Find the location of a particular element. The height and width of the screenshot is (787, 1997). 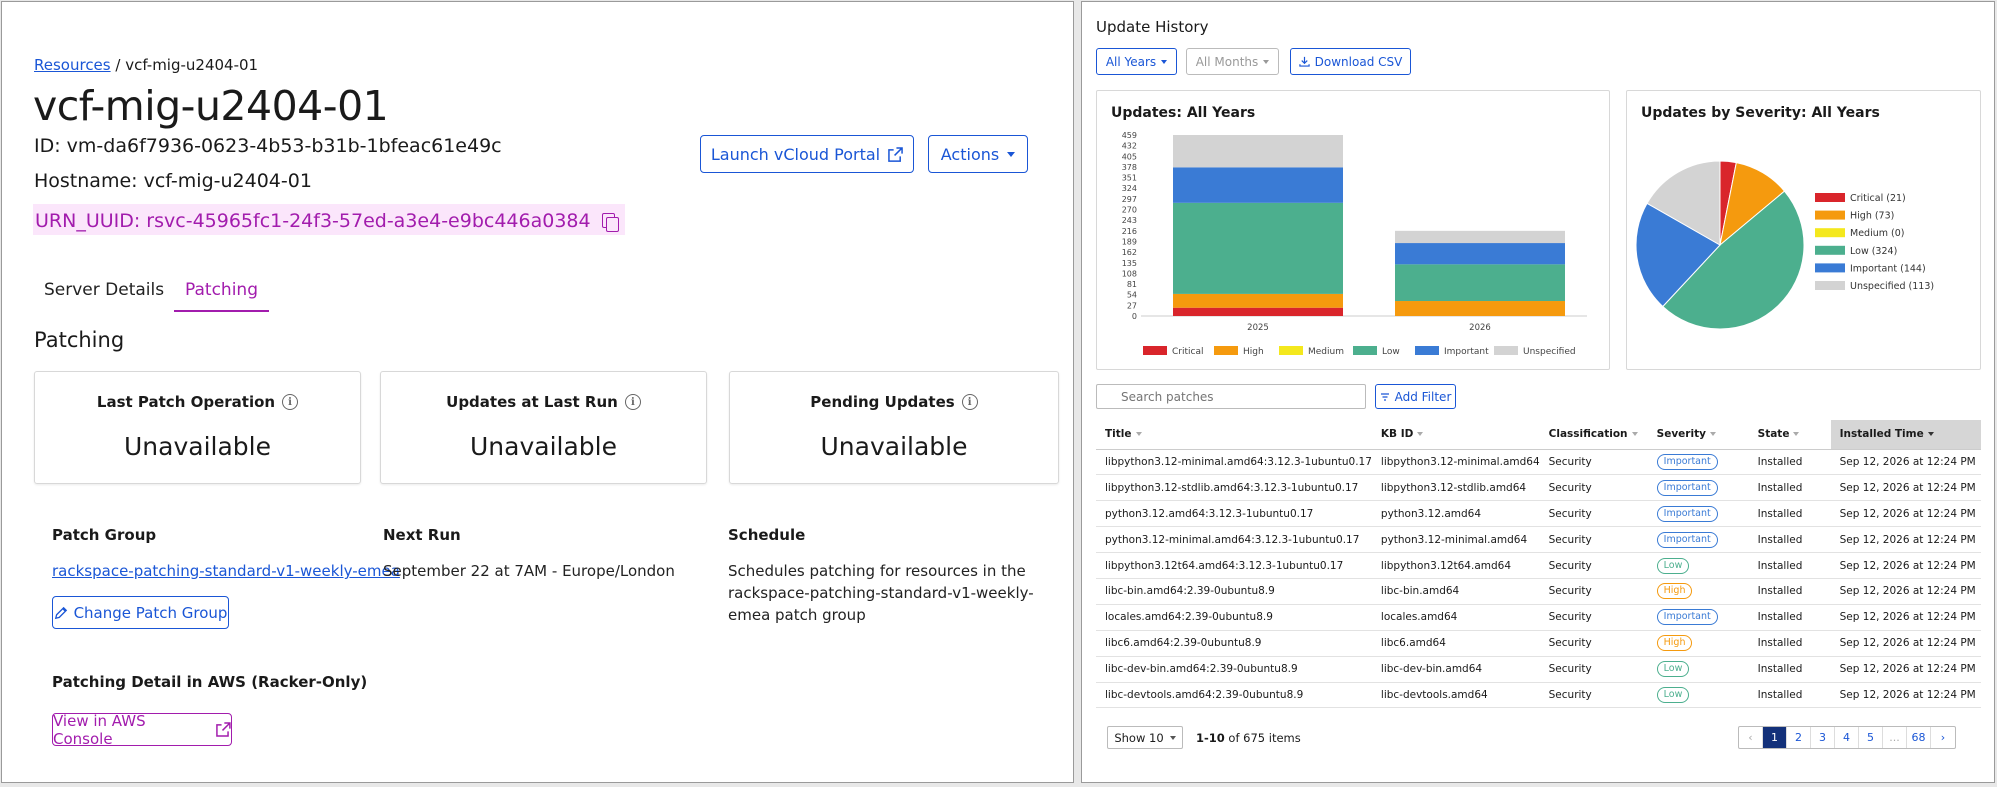

years-filter-dropdown: All Years is located at coordinates (1136, 61).